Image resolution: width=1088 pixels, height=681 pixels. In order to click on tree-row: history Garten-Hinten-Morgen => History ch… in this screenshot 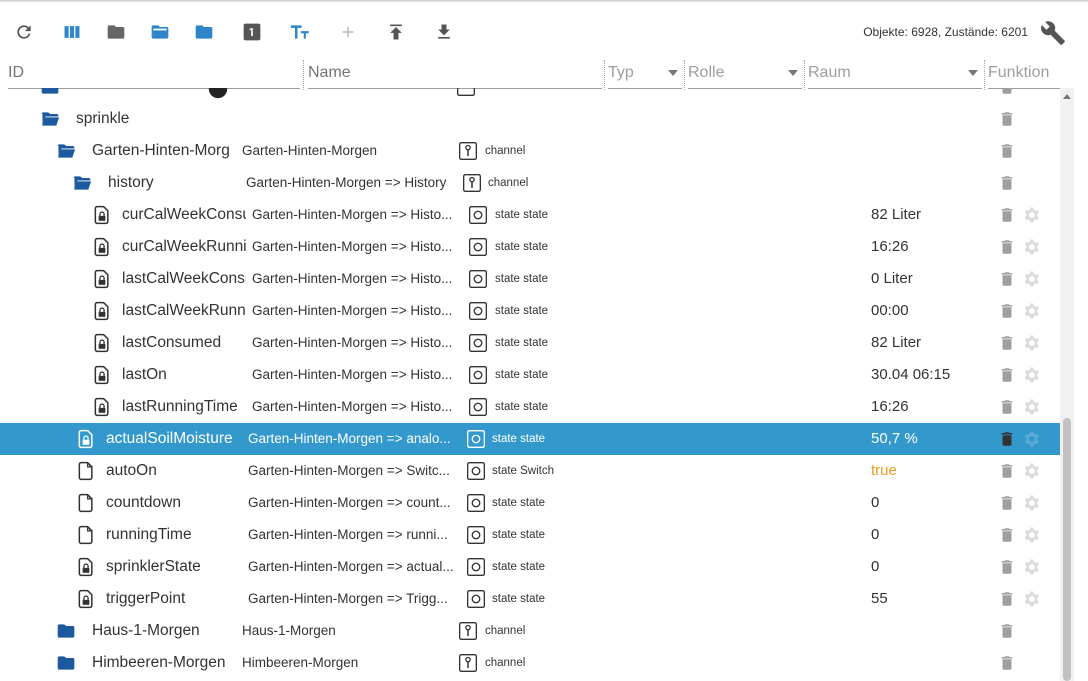, I will do `click(530, 183)`.